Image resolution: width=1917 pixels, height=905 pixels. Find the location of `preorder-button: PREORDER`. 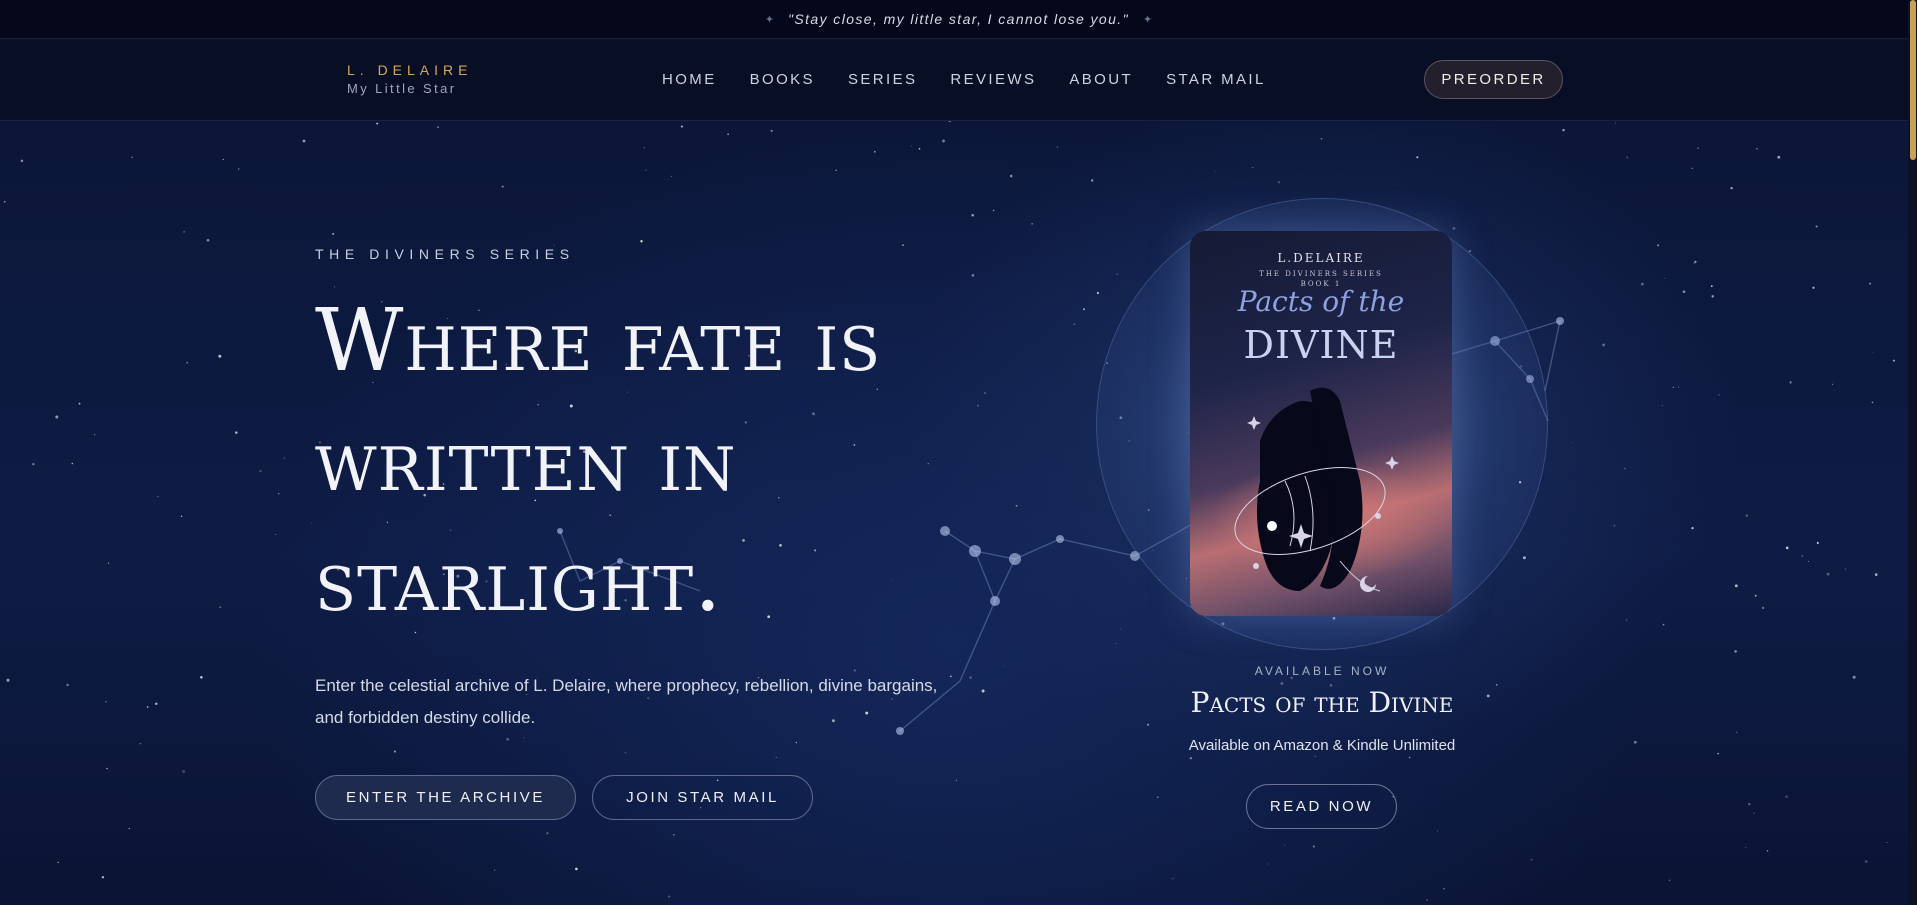

preorder-button: PREORDER is located at coordinates (1493, 79).